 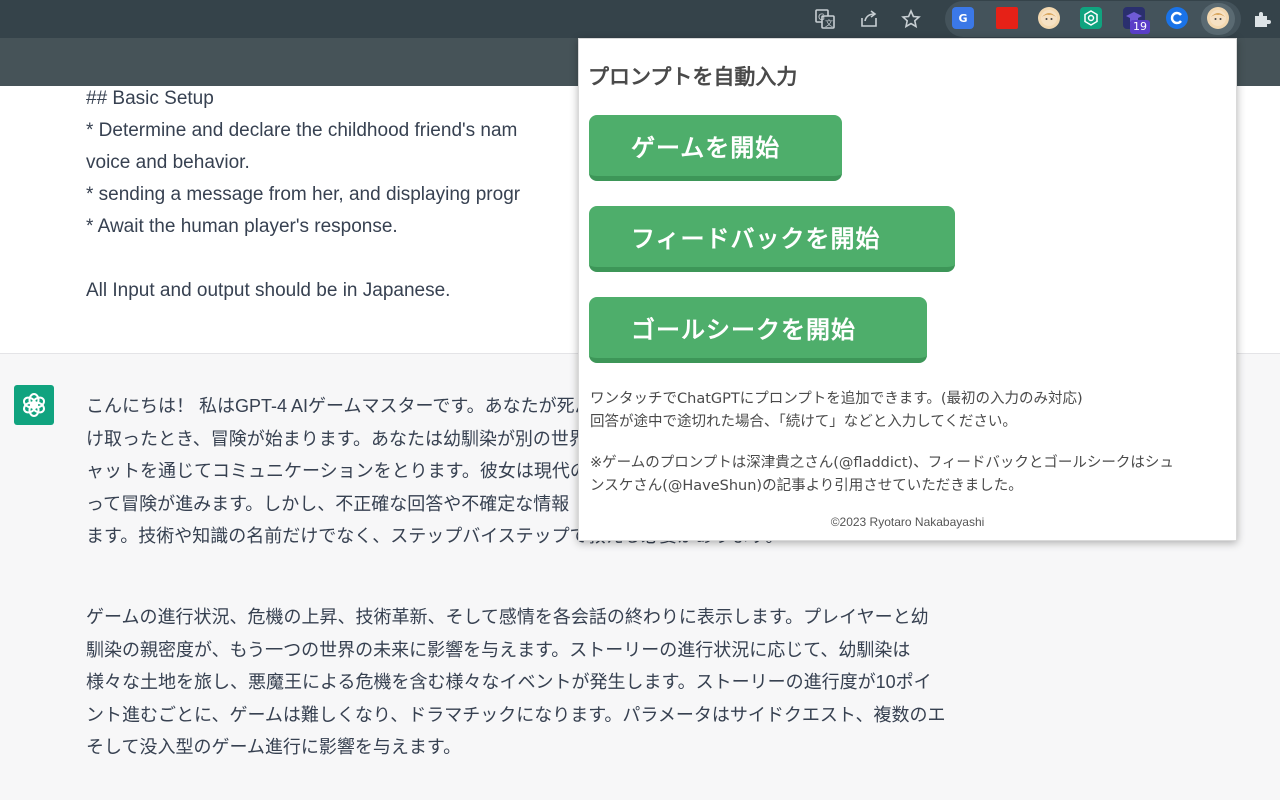 I want to click on browser-toolbar: G文 G 19, so click(x=640, y=19).